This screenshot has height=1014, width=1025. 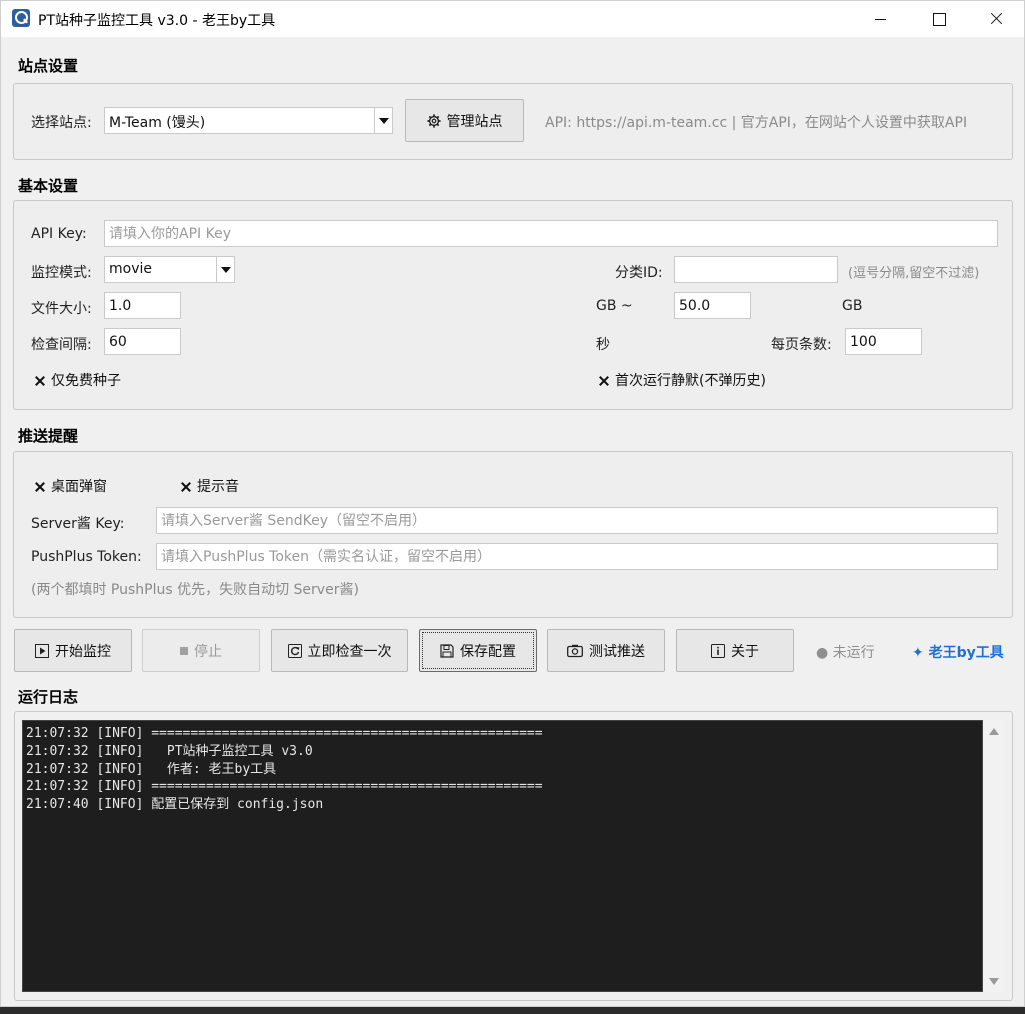 I want to click on mode-label: 监控模式:, so click(x=61, y=273).